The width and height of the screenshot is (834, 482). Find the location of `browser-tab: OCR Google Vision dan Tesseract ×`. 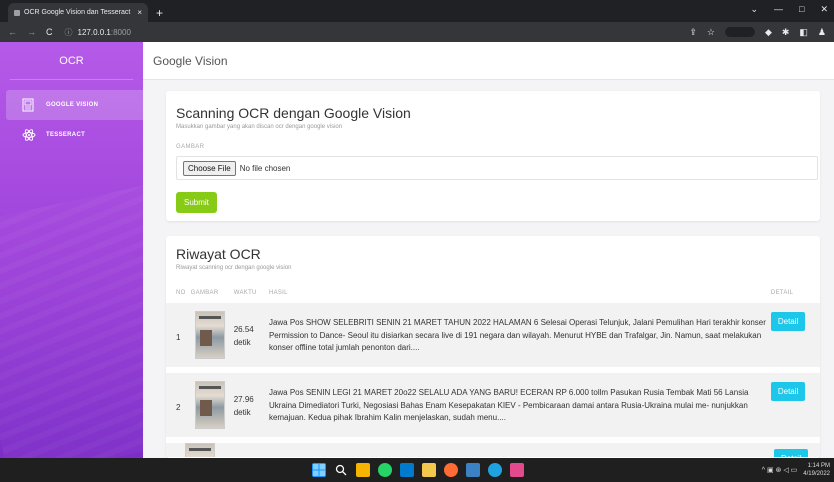

browser-tab: OCR Google Vision dan Tesseract × is located at coordinates (78, 12).